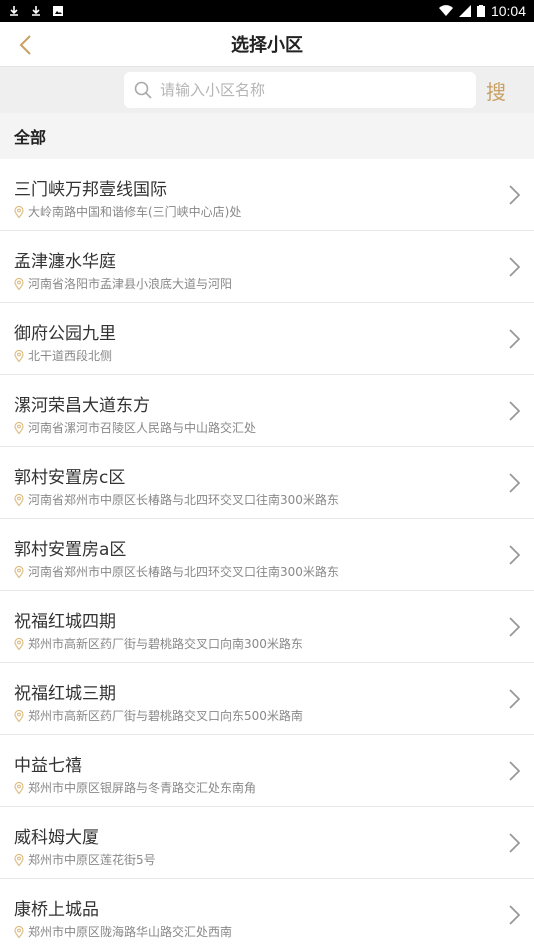 This screenshot has width=534, height=950. What do you see at coordinates (65, 694) in the screenshot?
I see `community-name: 祝福红城三期` at bounding box center [65, 694].